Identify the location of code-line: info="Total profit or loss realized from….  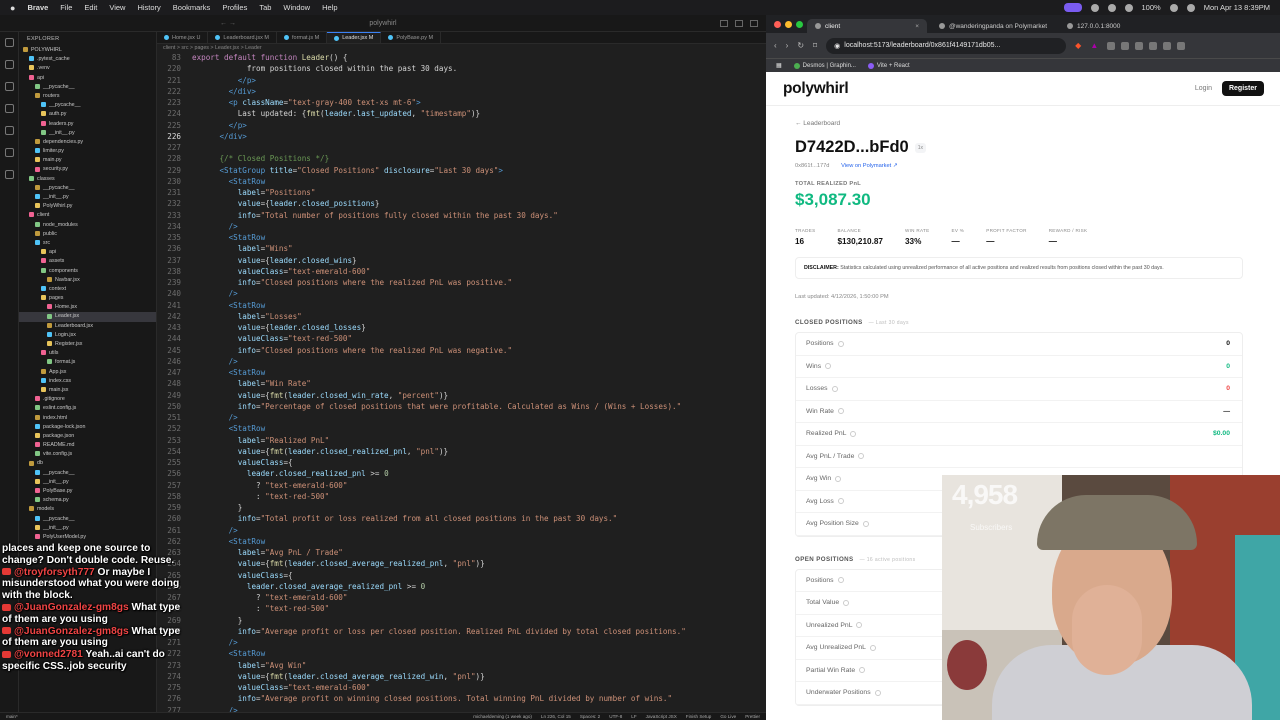
(404, 518).